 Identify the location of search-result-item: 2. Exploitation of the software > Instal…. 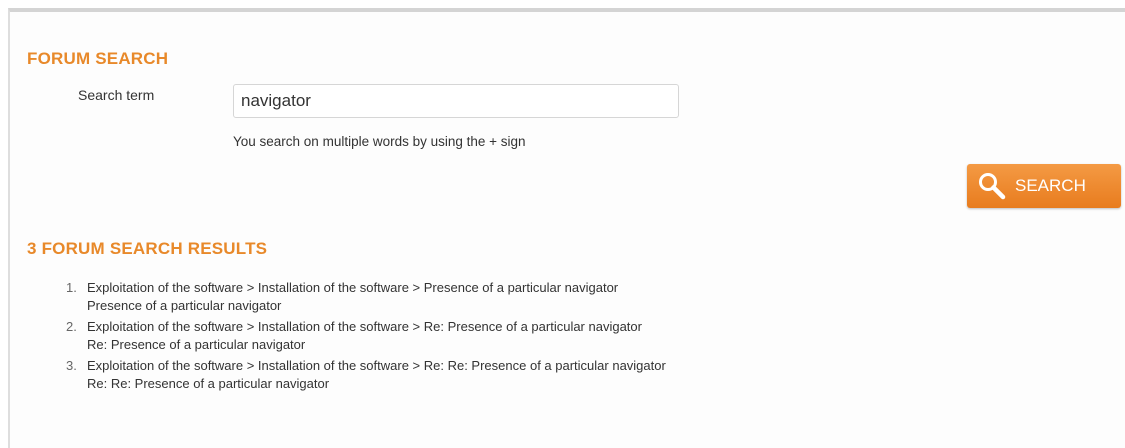
(366, 335).